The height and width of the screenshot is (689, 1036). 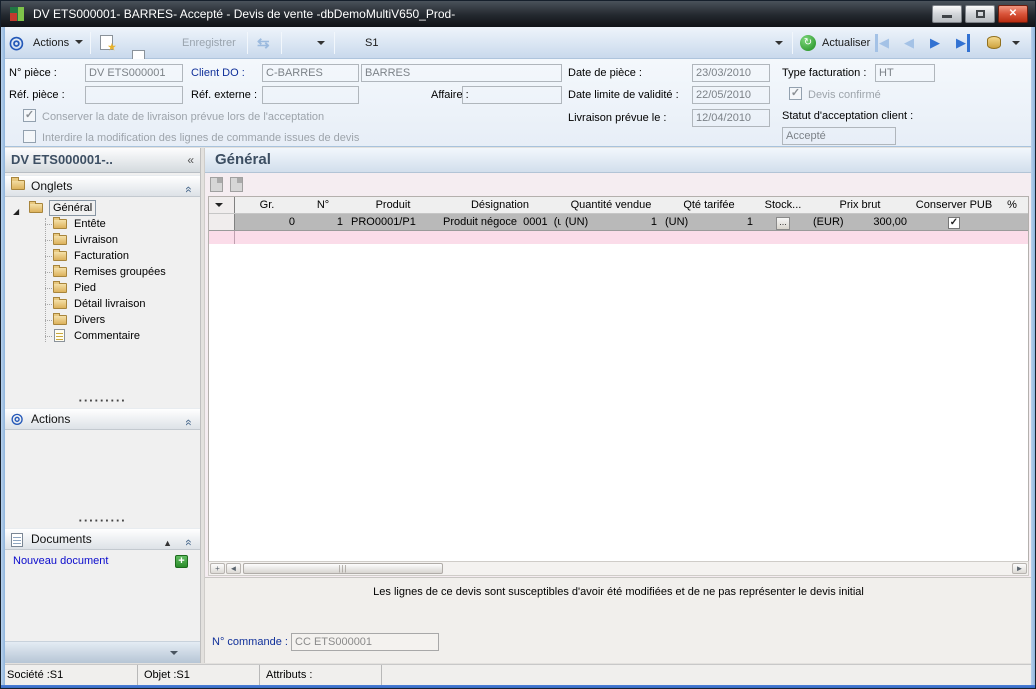 I want to click on tree-node-entete: Entête, so click(x=102, y=224).